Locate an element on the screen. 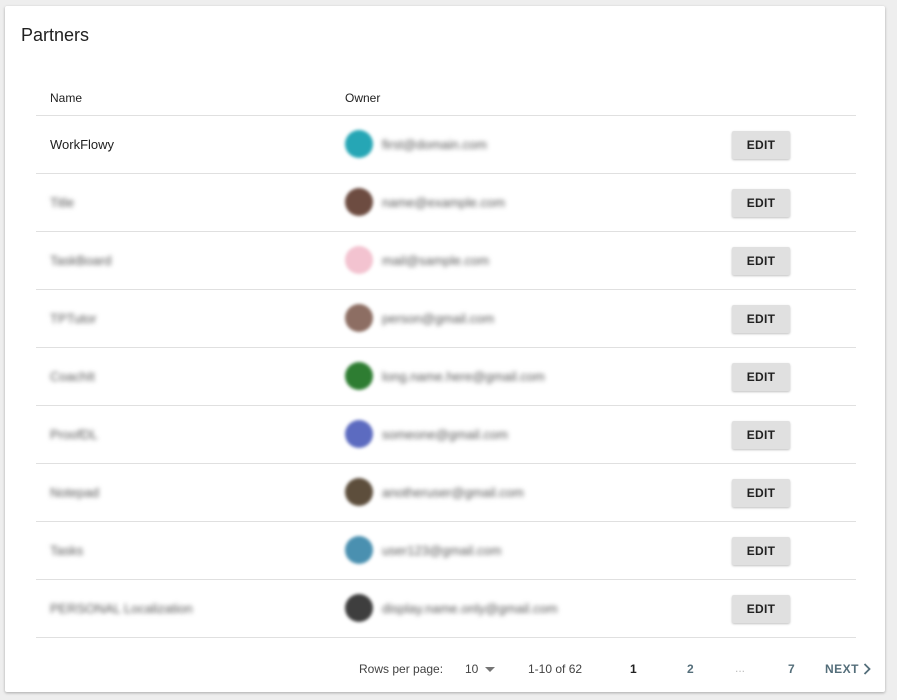 The height and width of the screenshot is (700, 897). pagination-range: 1-10 of 62 is located at coordinates (555, 669).